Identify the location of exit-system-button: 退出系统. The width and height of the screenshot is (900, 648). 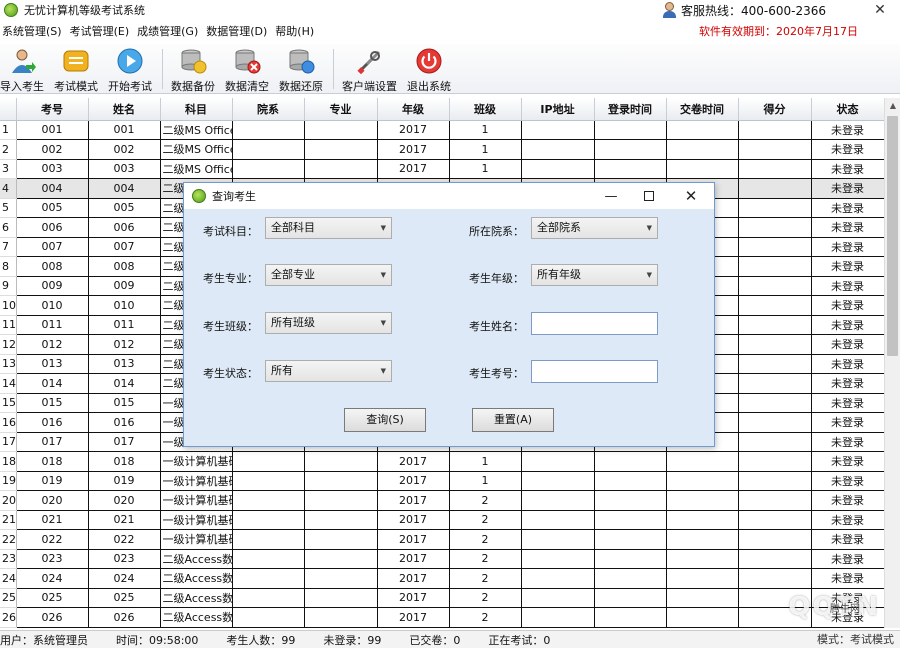
(429, 69).